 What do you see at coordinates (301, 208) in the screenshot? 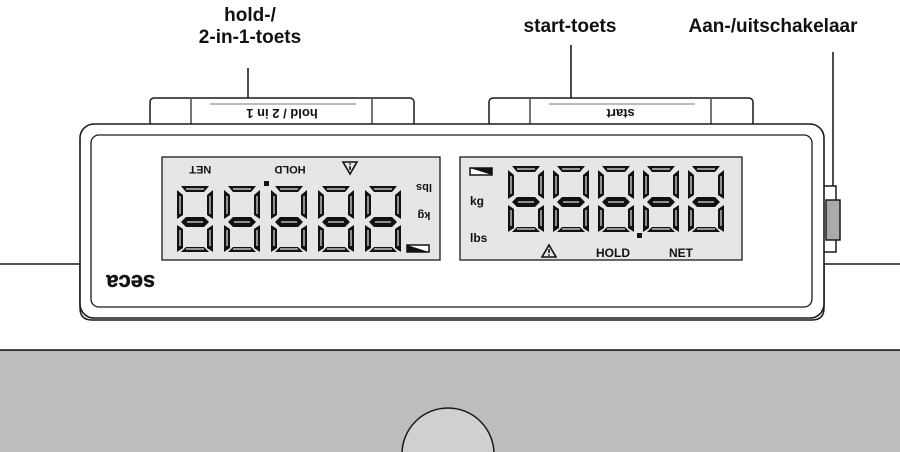
I see `lcd-left: NET HOLD lbs kg` at bounding box center [301, 208].